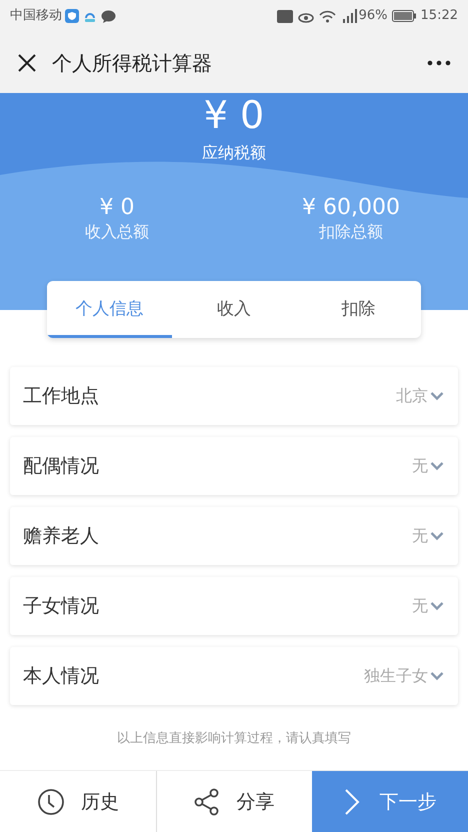 The image size is (468, 832). Describe the element at coordinates (351, 208) in the screenshot. I see `total-amount: ¥ 60,000` at that location.